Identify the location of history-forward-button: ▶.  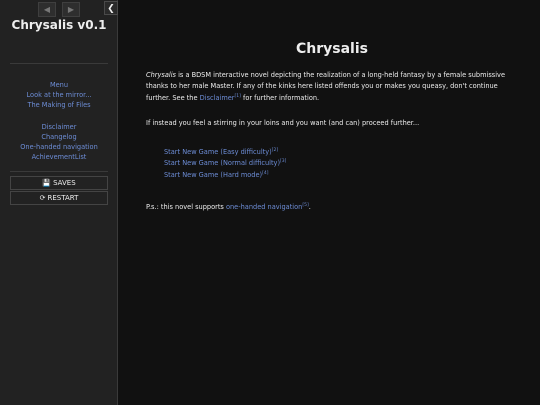
(71, 9).